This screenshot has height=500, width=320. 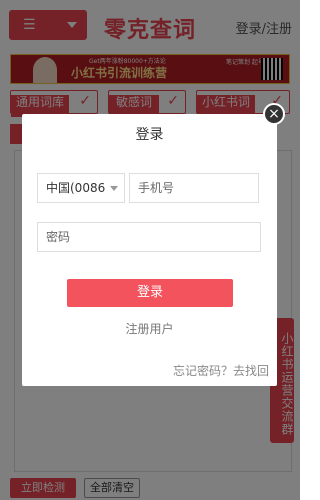 I want to click on close-icon: ×, so click(x=274, y=114).